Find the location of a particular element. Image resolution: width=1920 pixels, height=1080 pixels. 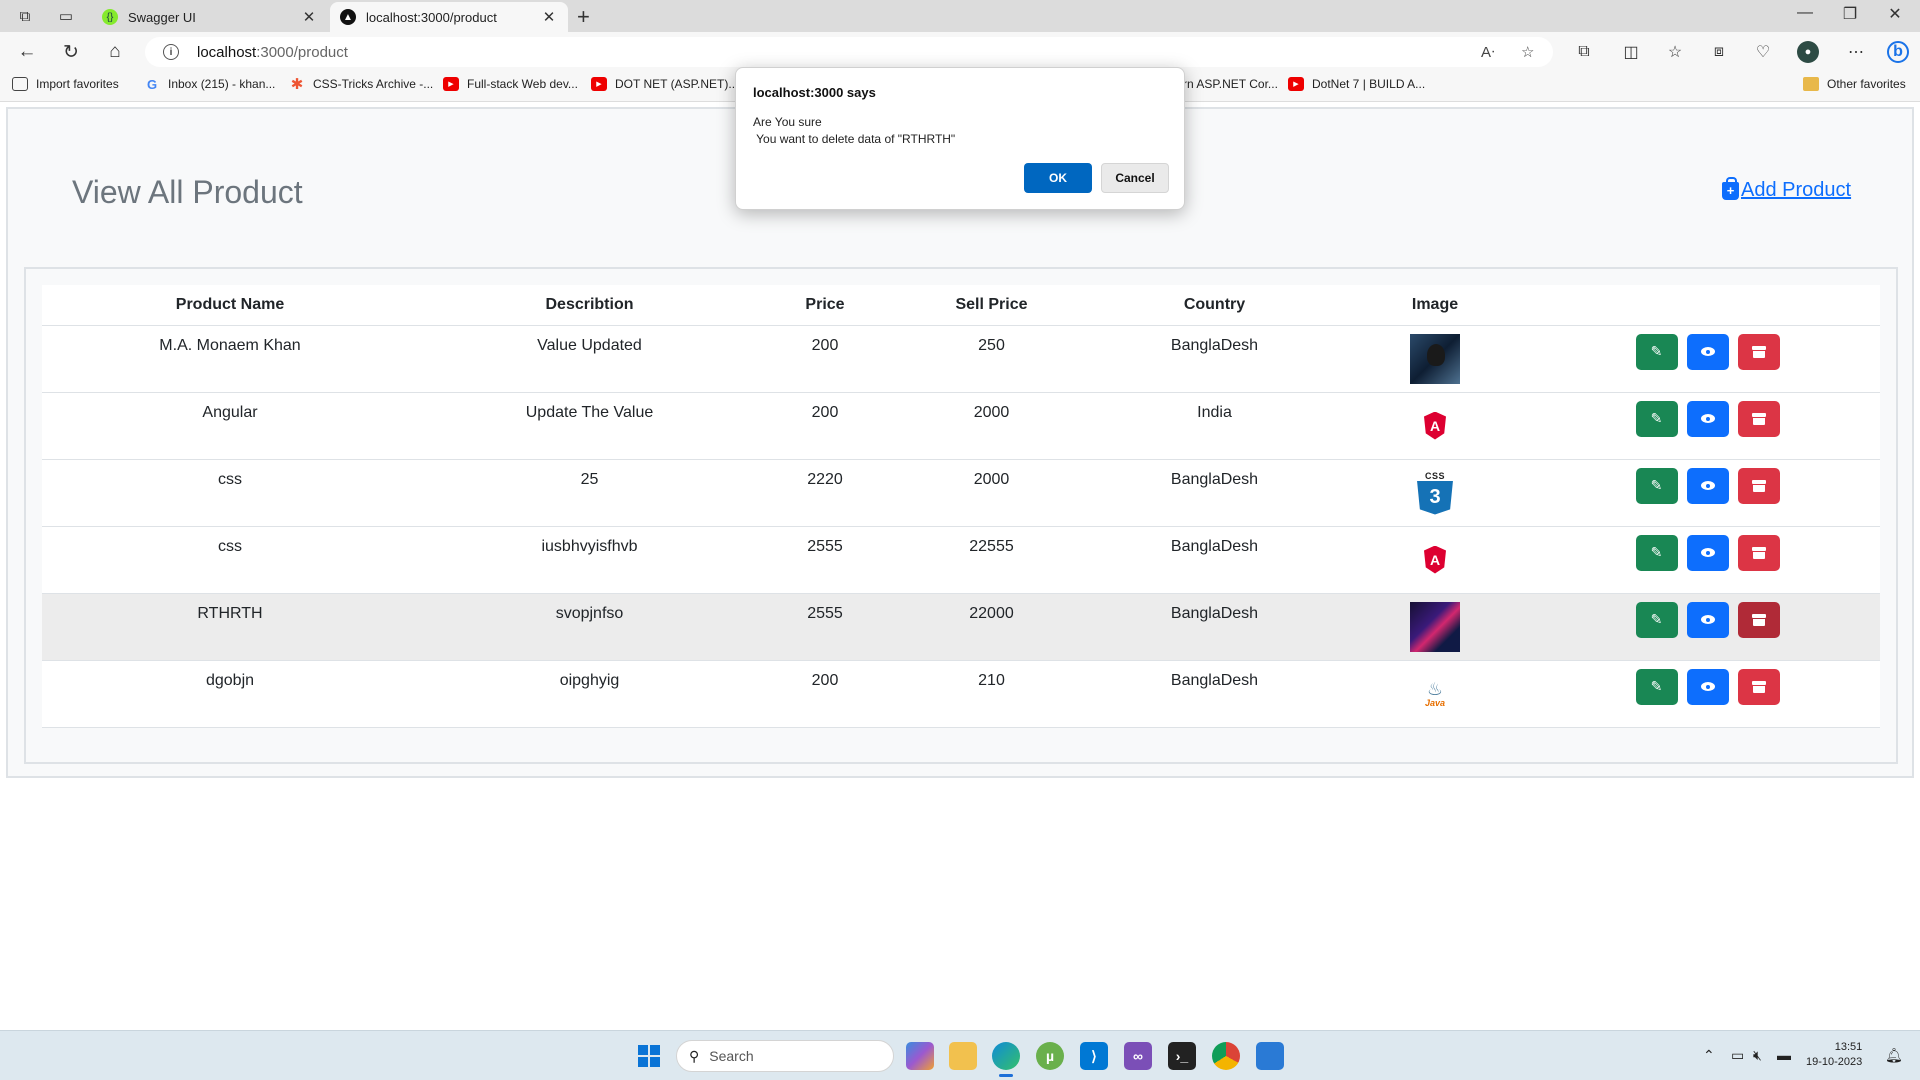

clock-time: 13:51 is located at coordinates (1848, 1047).